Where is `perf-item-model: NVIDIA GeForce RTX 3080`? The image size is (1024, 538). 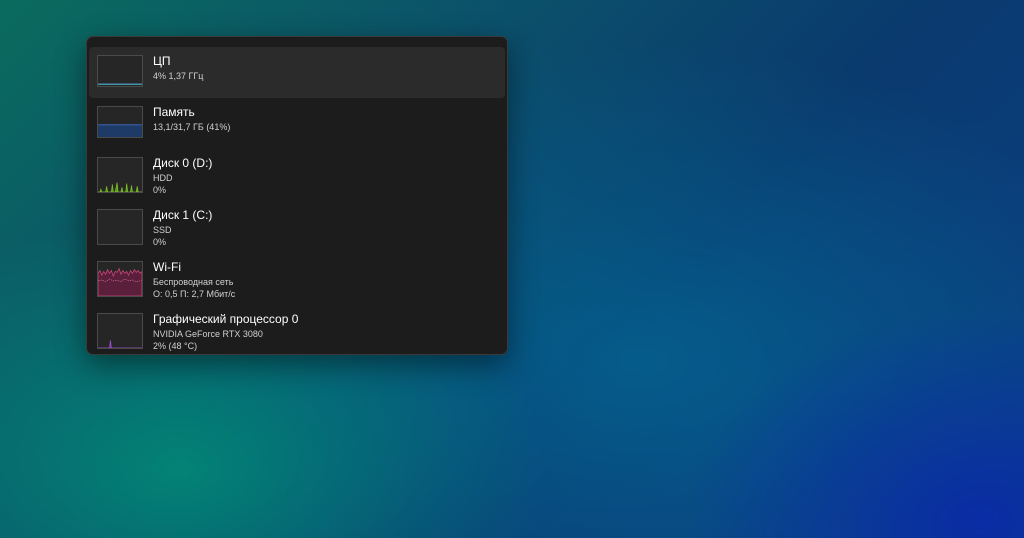 perf-item-model: NVIDIA GeForce RTX 3080 is located at coordinates (208, 333).